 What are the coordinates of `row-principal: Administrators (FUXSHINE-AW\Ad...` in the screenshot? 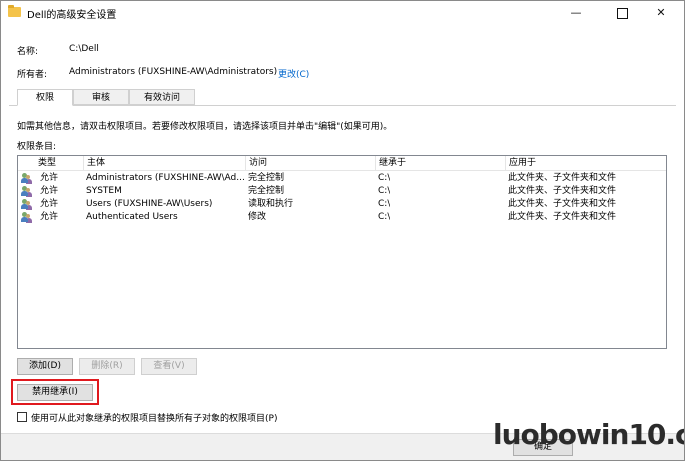 It's located at (165, 178).